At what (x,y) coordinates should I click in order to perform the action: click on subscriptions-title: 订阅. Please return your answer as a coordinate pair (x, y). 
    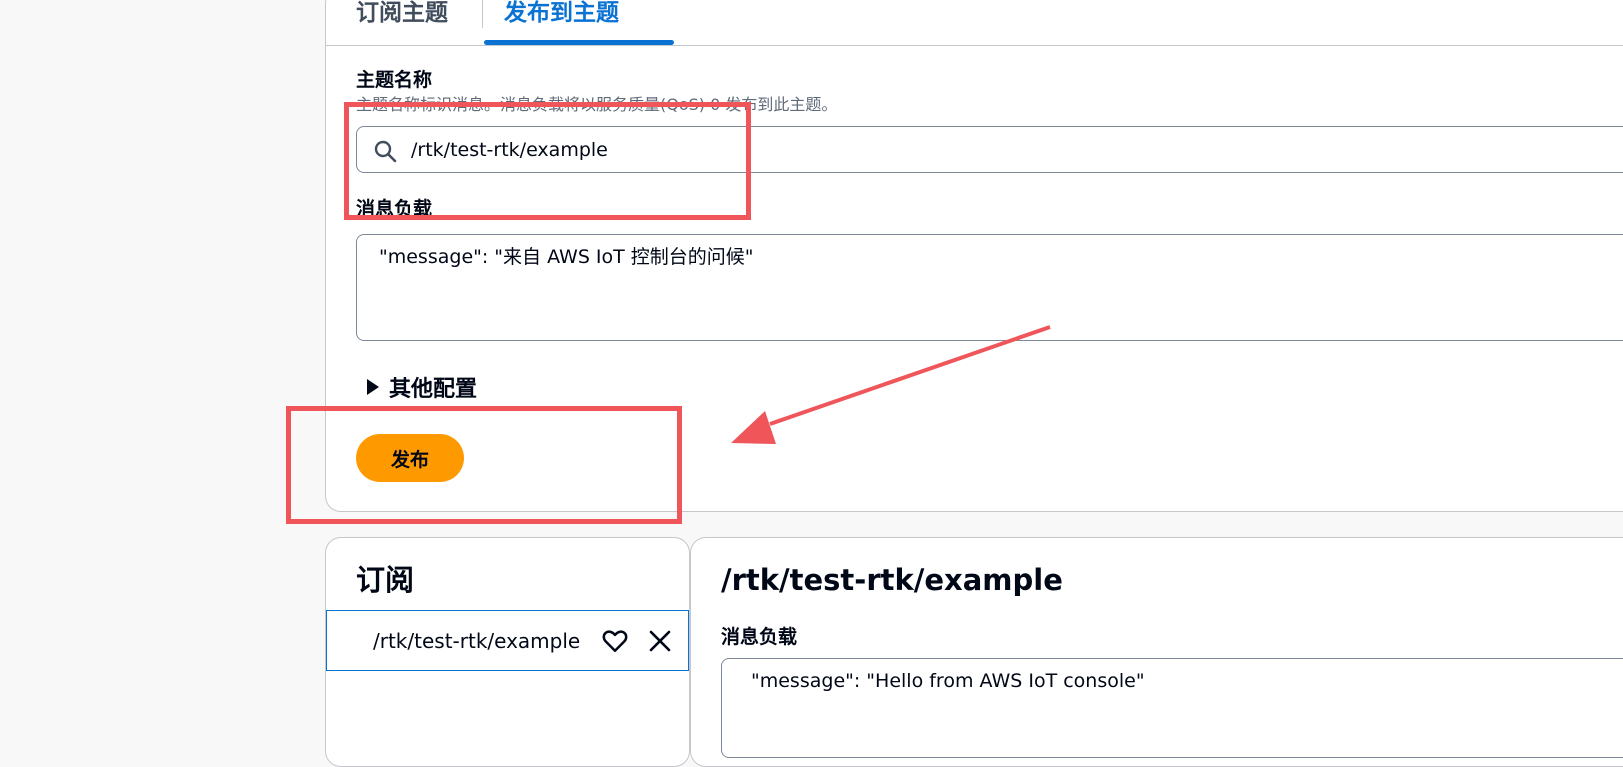
    Looking at the image, I should click on (385, 580).